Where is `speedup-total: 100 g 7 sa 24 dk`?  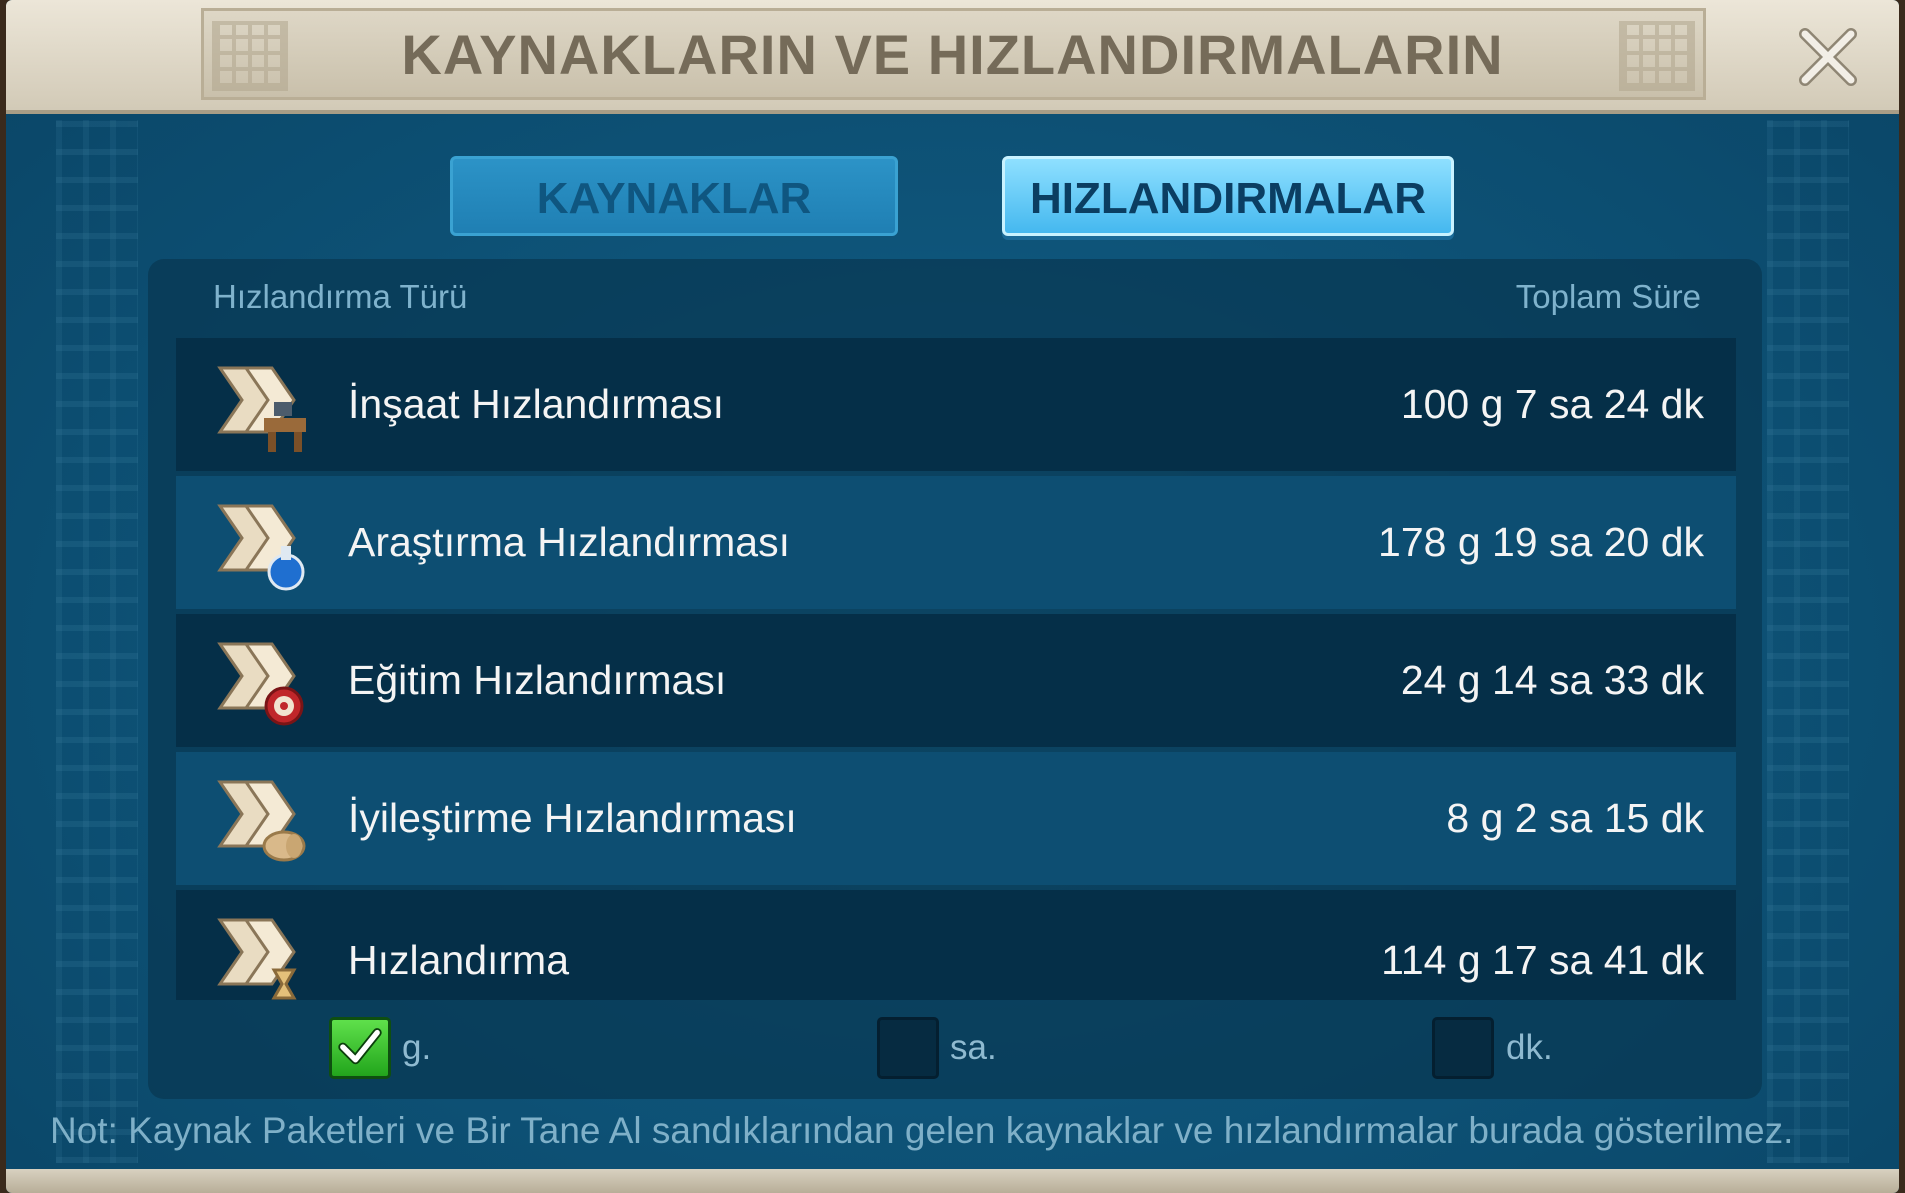 speedup-total: 100 g 7 sa 24 dk is located at coordinates (1552, 404).